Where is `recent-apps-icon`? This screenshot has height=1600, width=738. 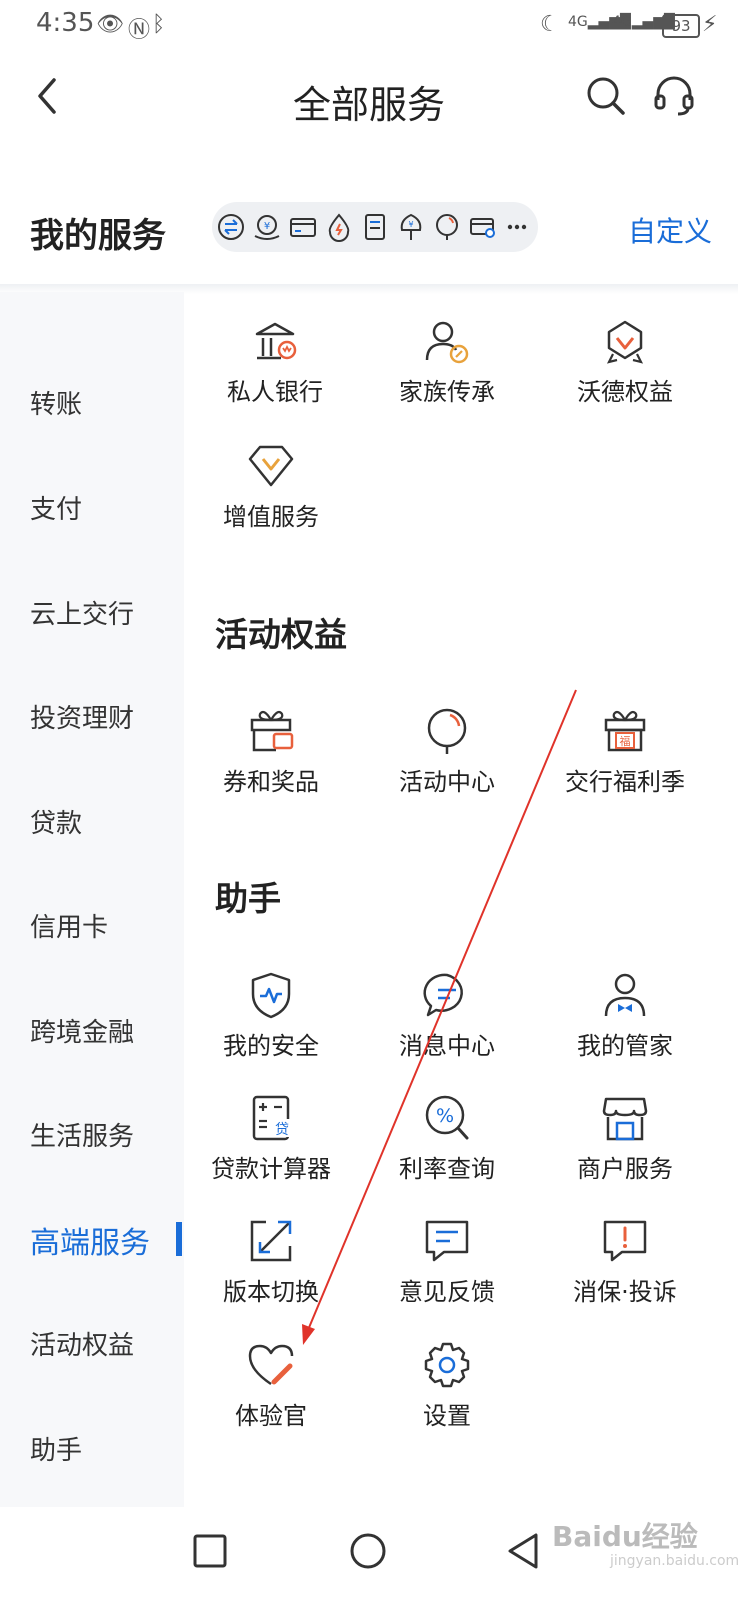
recent-apps-icon is located at coordinates (210, 1551).